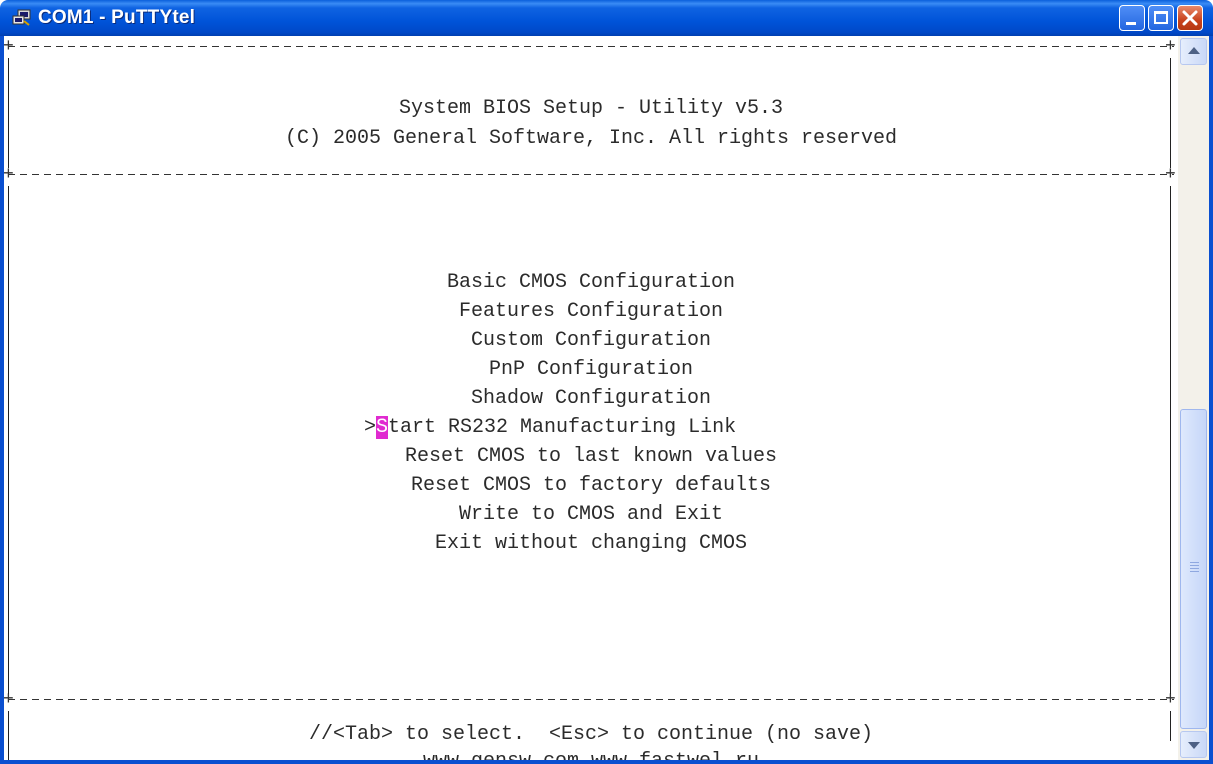 This screenshot has width=1213, height=764. Describe the element at coordinates (382, 427) in the screenshot. I see `text-cursor: S` at that location.